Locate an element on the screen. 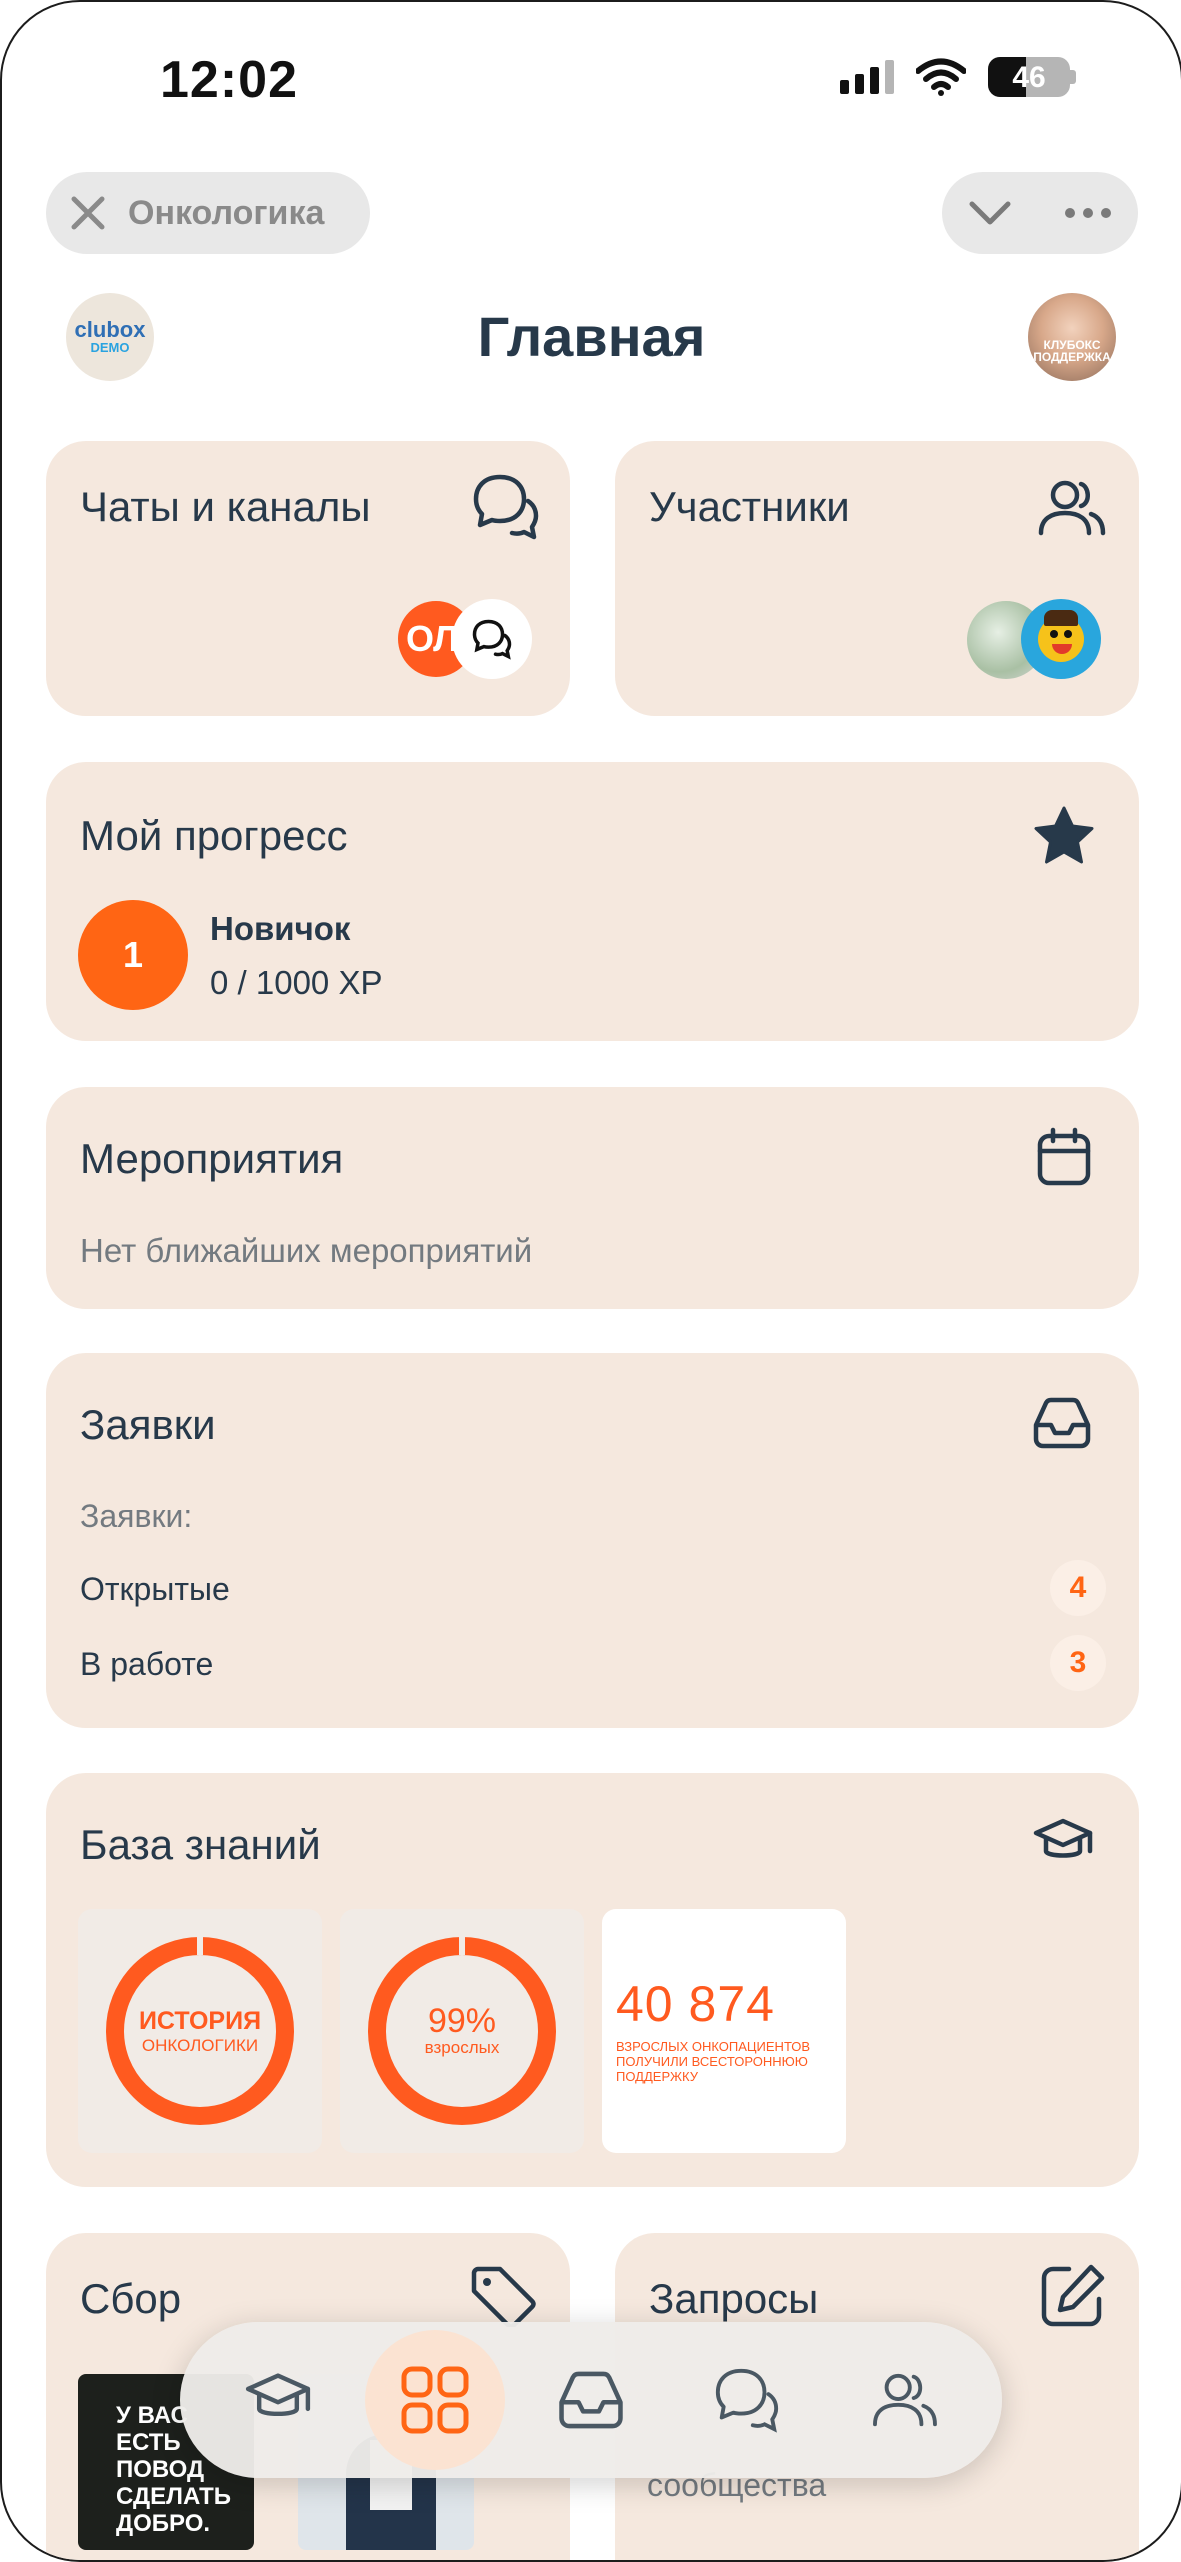 Image resolution: width=1181 pixels, height=2562 pixels. nav-knowledge-base is located at coordinates (278, 2400).